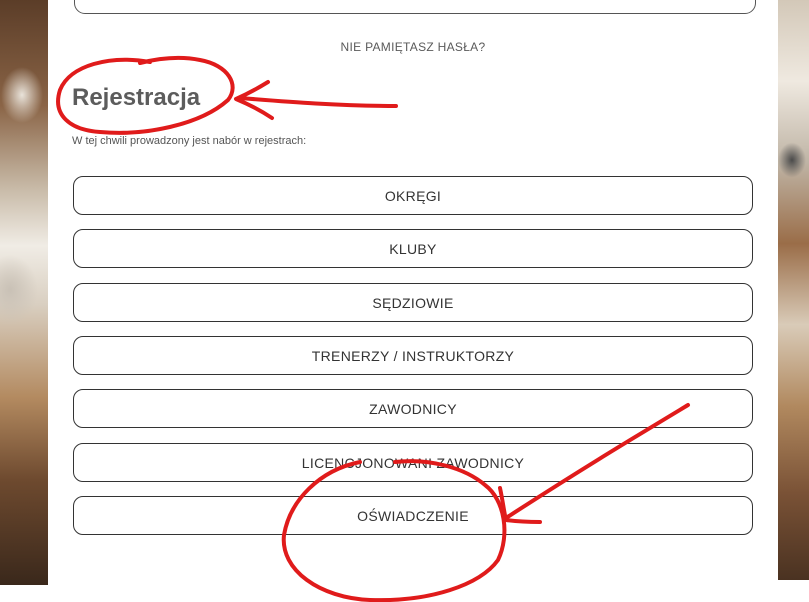  What do you see at coordinates (413, 195) in the screenshot?
I see `register-okregi-button: OKRĘGI` at bounding box center [413, 195].